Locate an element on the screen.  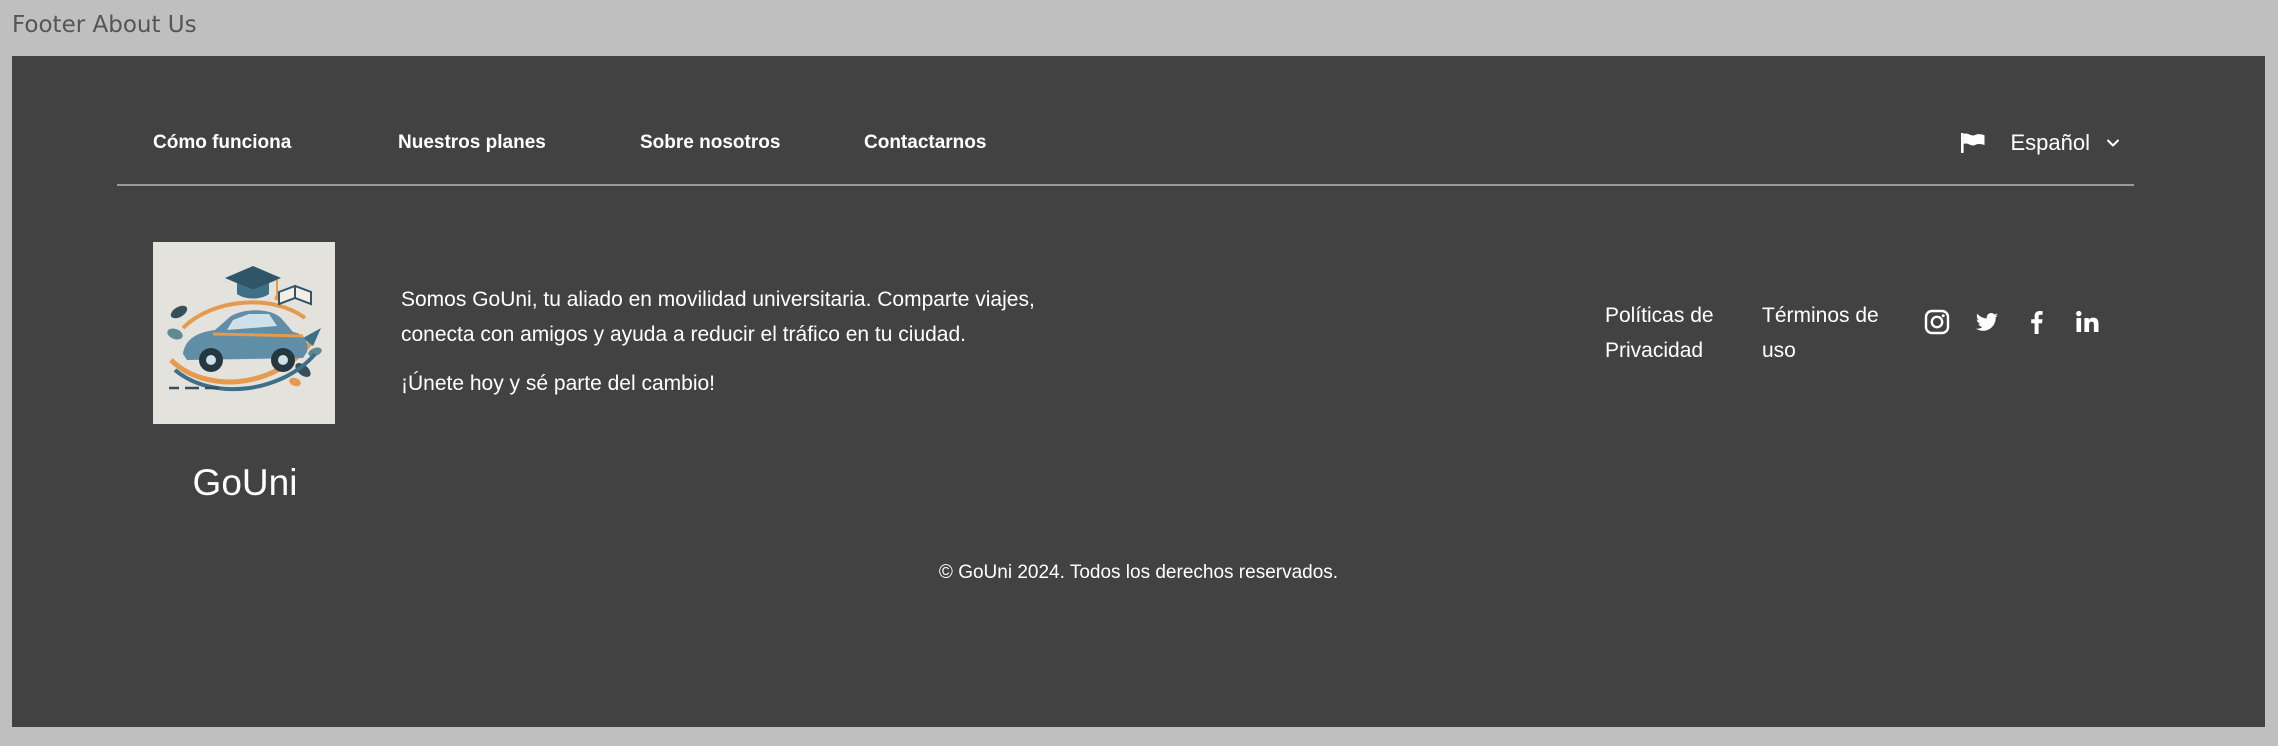
linkedin-icon is located at coordinates (2087, 322).